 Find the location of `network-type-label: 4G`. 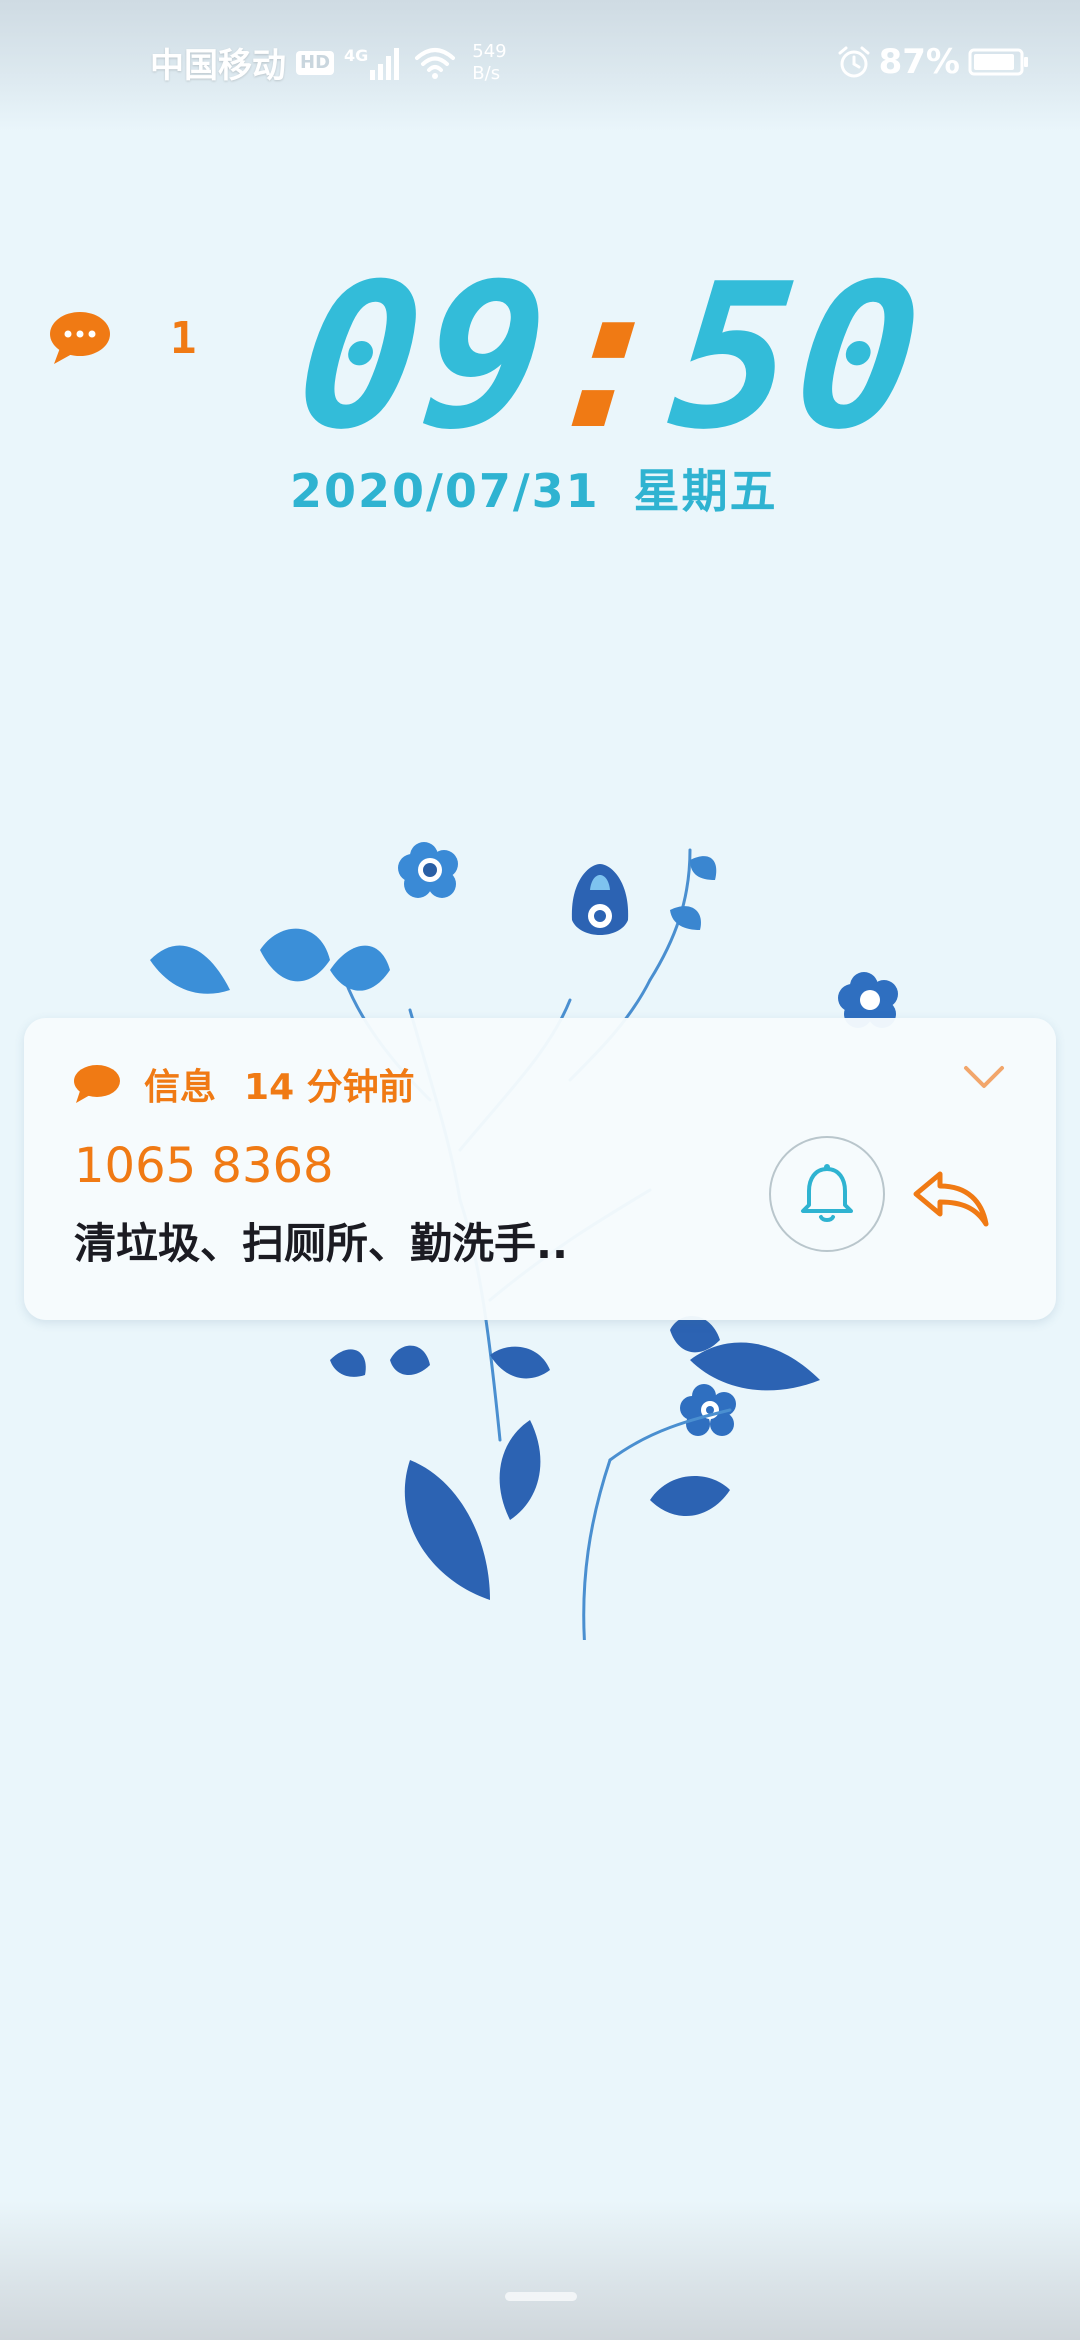

network-type-label: 4G is located at coordinates (356, 55).